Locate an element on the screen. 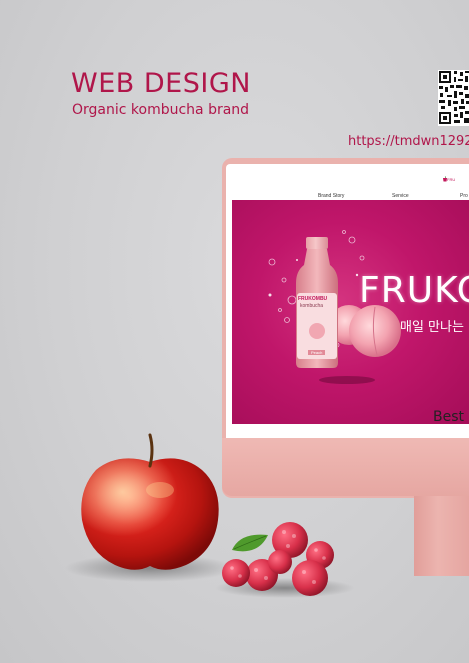 The image size is (469, 663). leaf-icon is located at coordinates (250, 543).